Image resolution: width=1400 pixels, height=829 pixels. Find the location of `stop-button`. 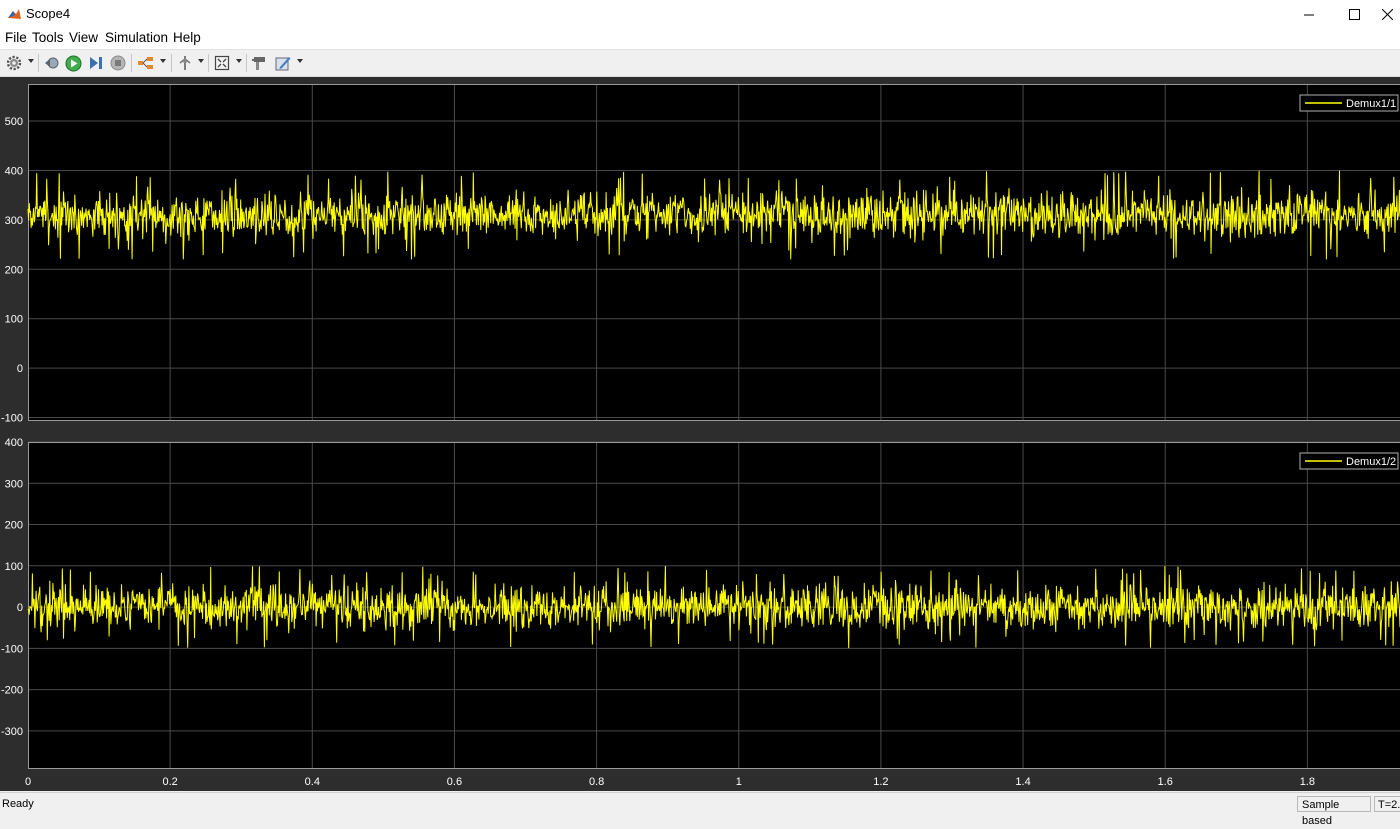

stop-button is located at coordinates (118, 63).